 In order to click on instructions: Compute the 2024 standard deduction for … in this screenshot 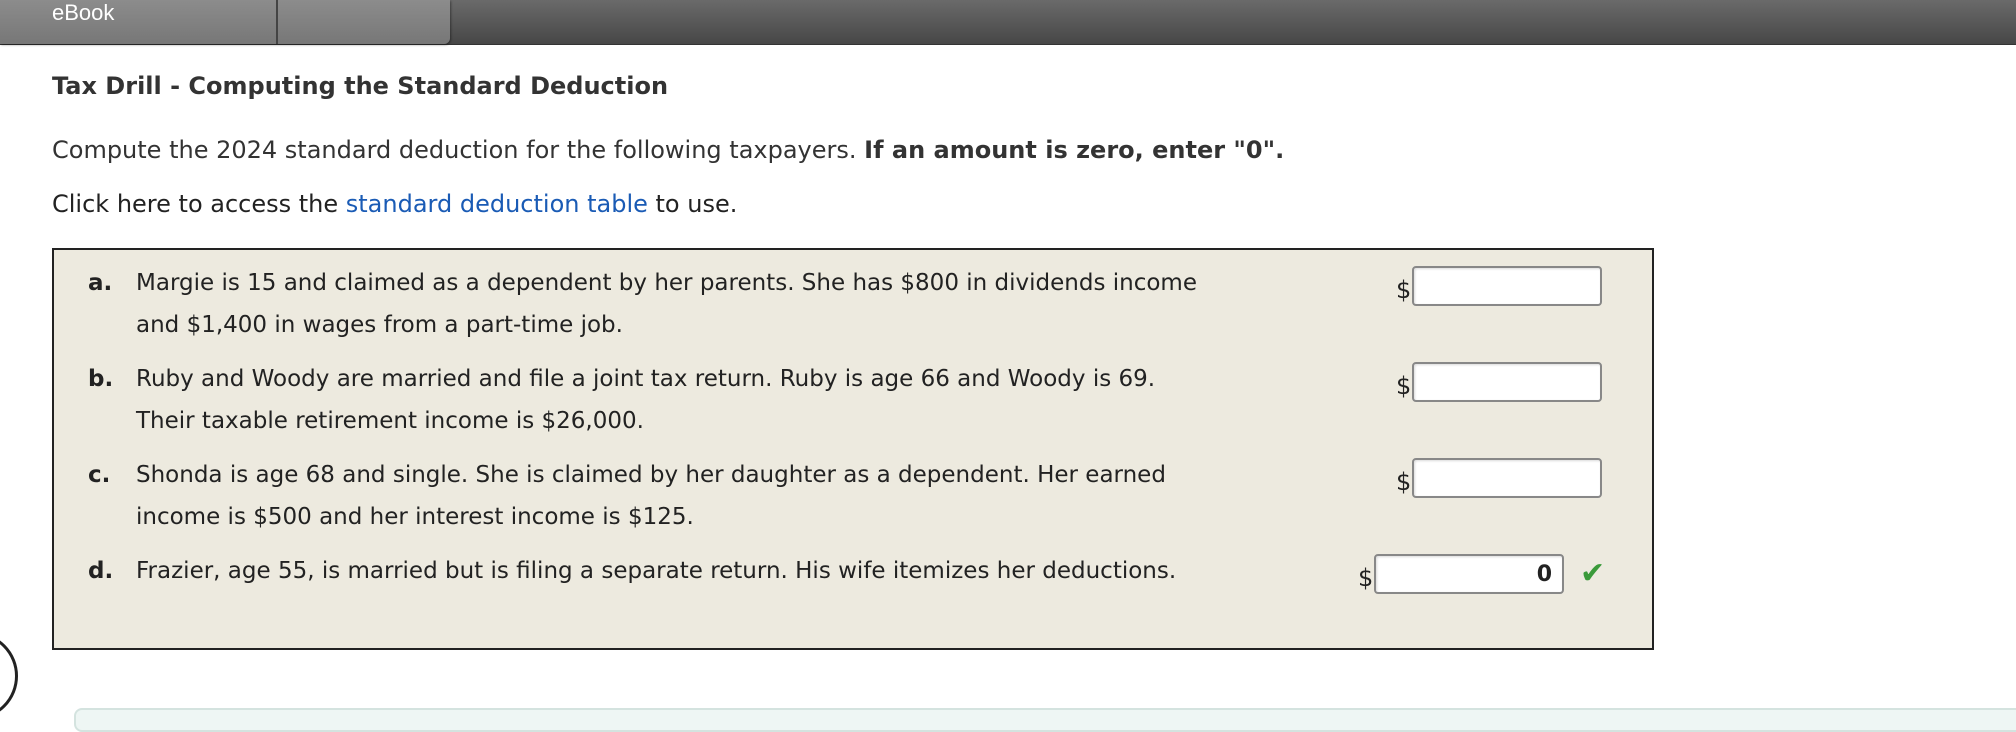, I will do `click(668, 150)`.